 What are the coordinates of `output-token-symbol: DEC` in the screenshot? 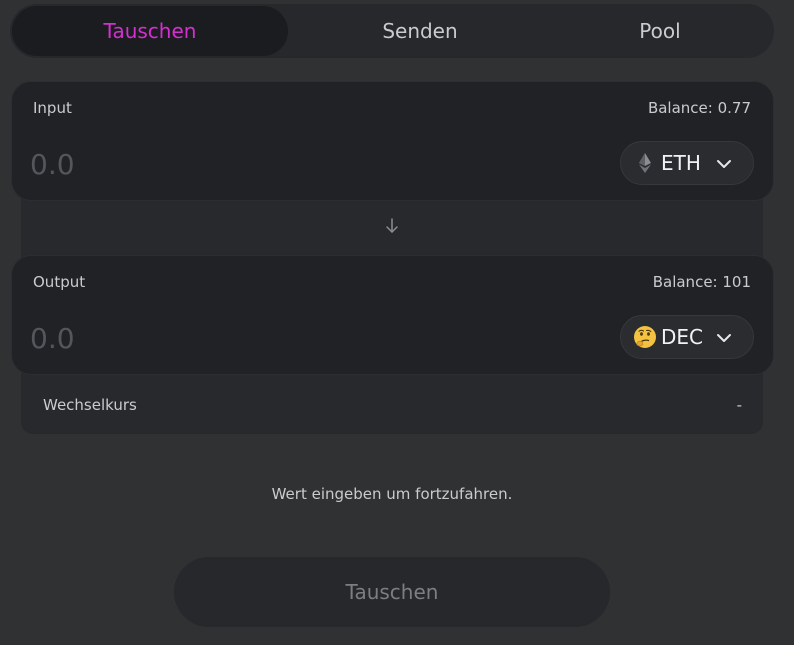 It's located at (682, 337).